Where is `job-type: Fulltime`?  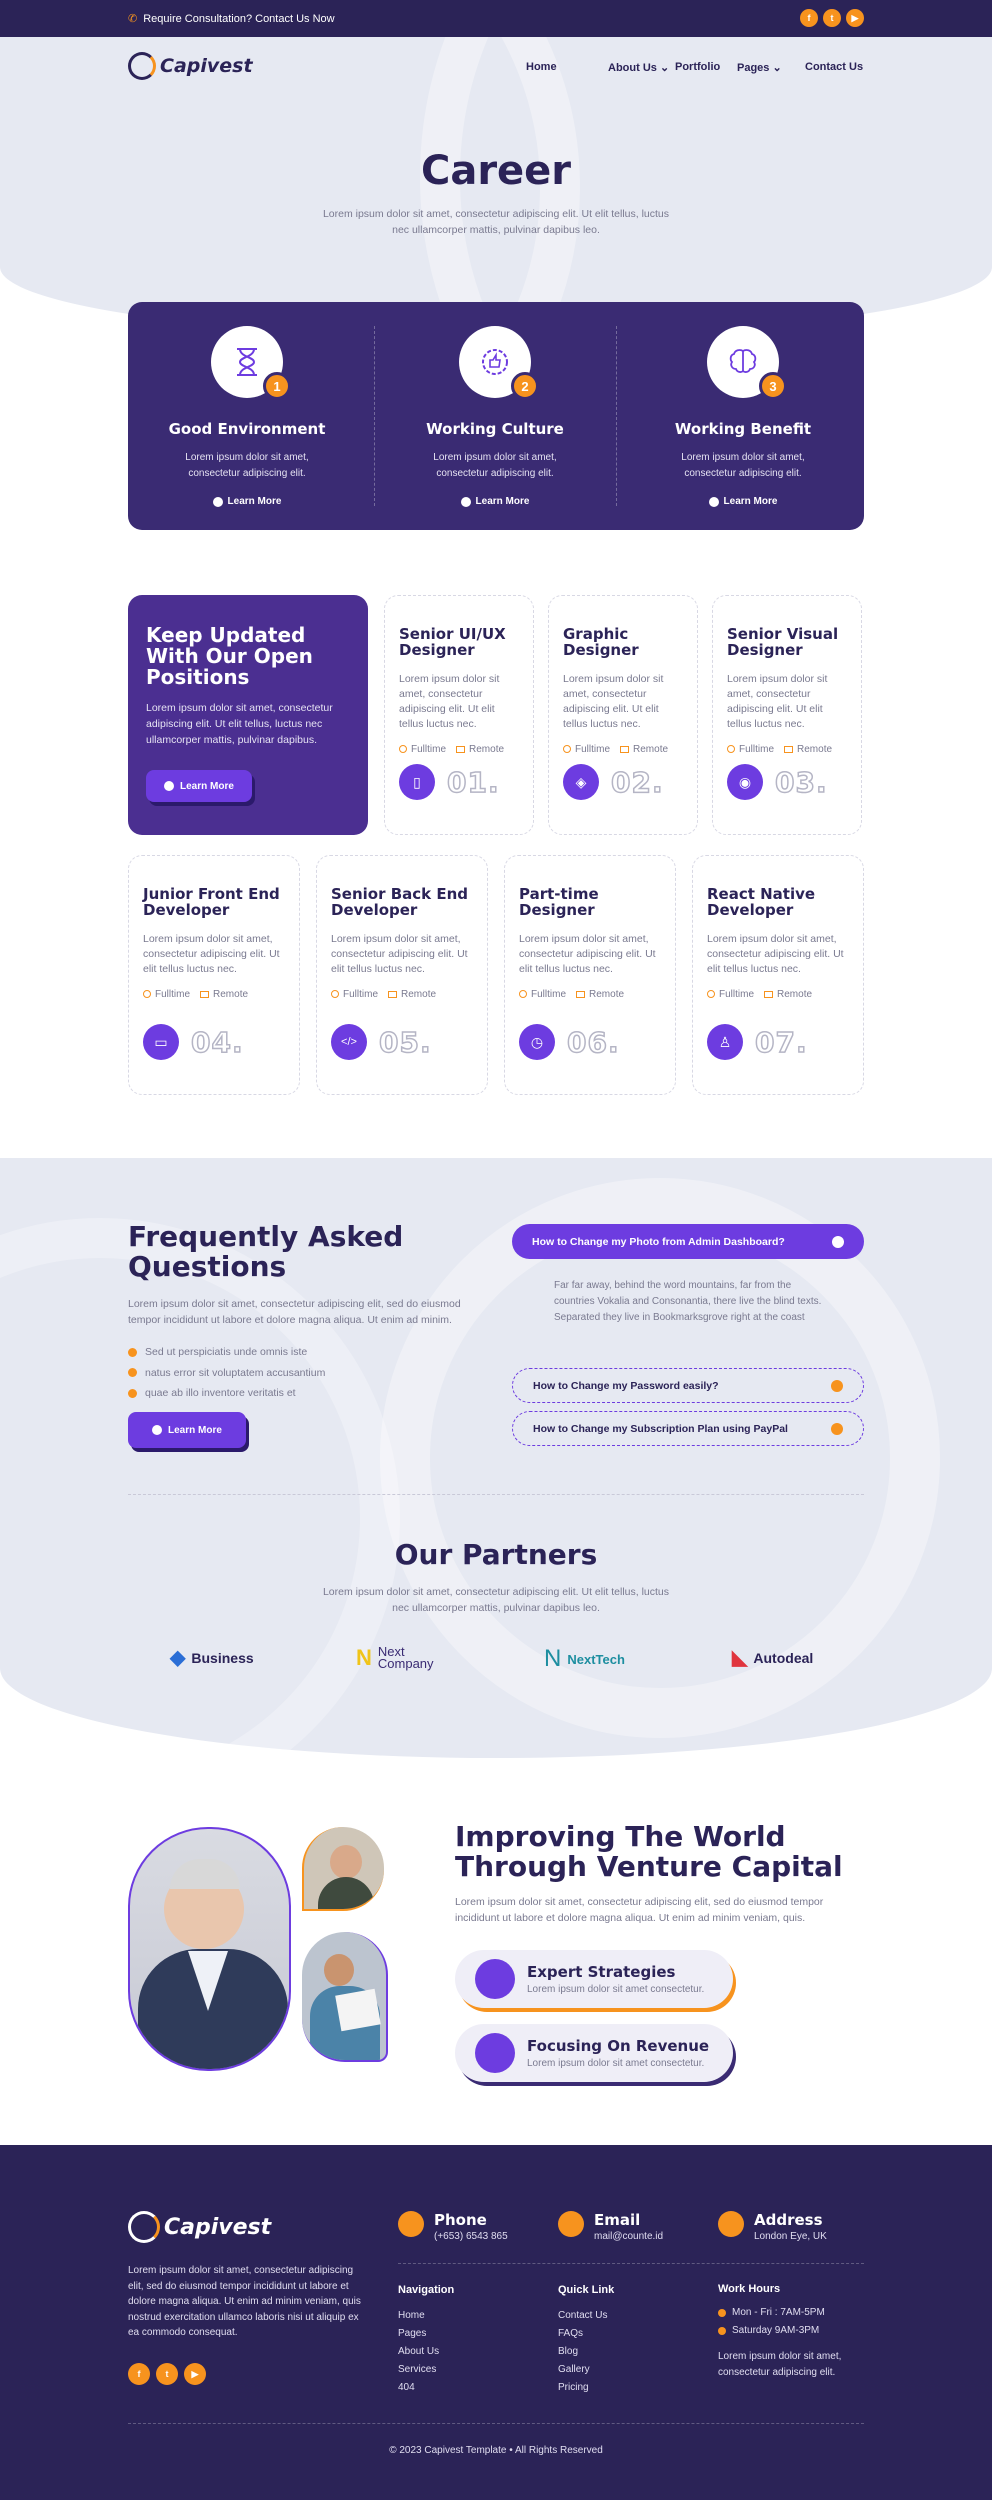
job-type: Fulltime is located at coordinates (166, 994).